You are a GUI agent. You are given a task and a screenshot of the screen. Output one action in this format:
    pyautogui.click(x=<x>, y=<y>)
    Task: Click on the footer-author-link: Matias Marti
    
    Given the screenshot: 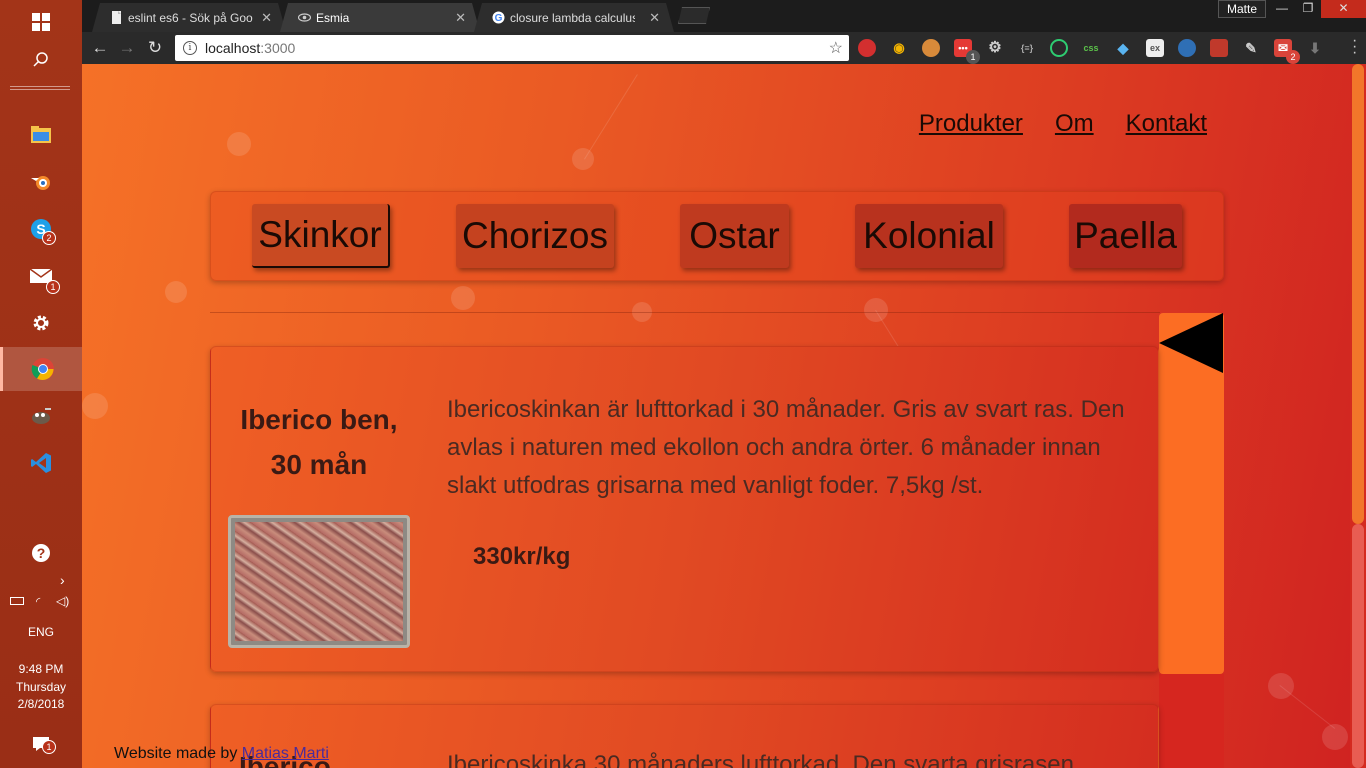 What is the action you would take?
    pyautogui.click(x=285, y=753)
    